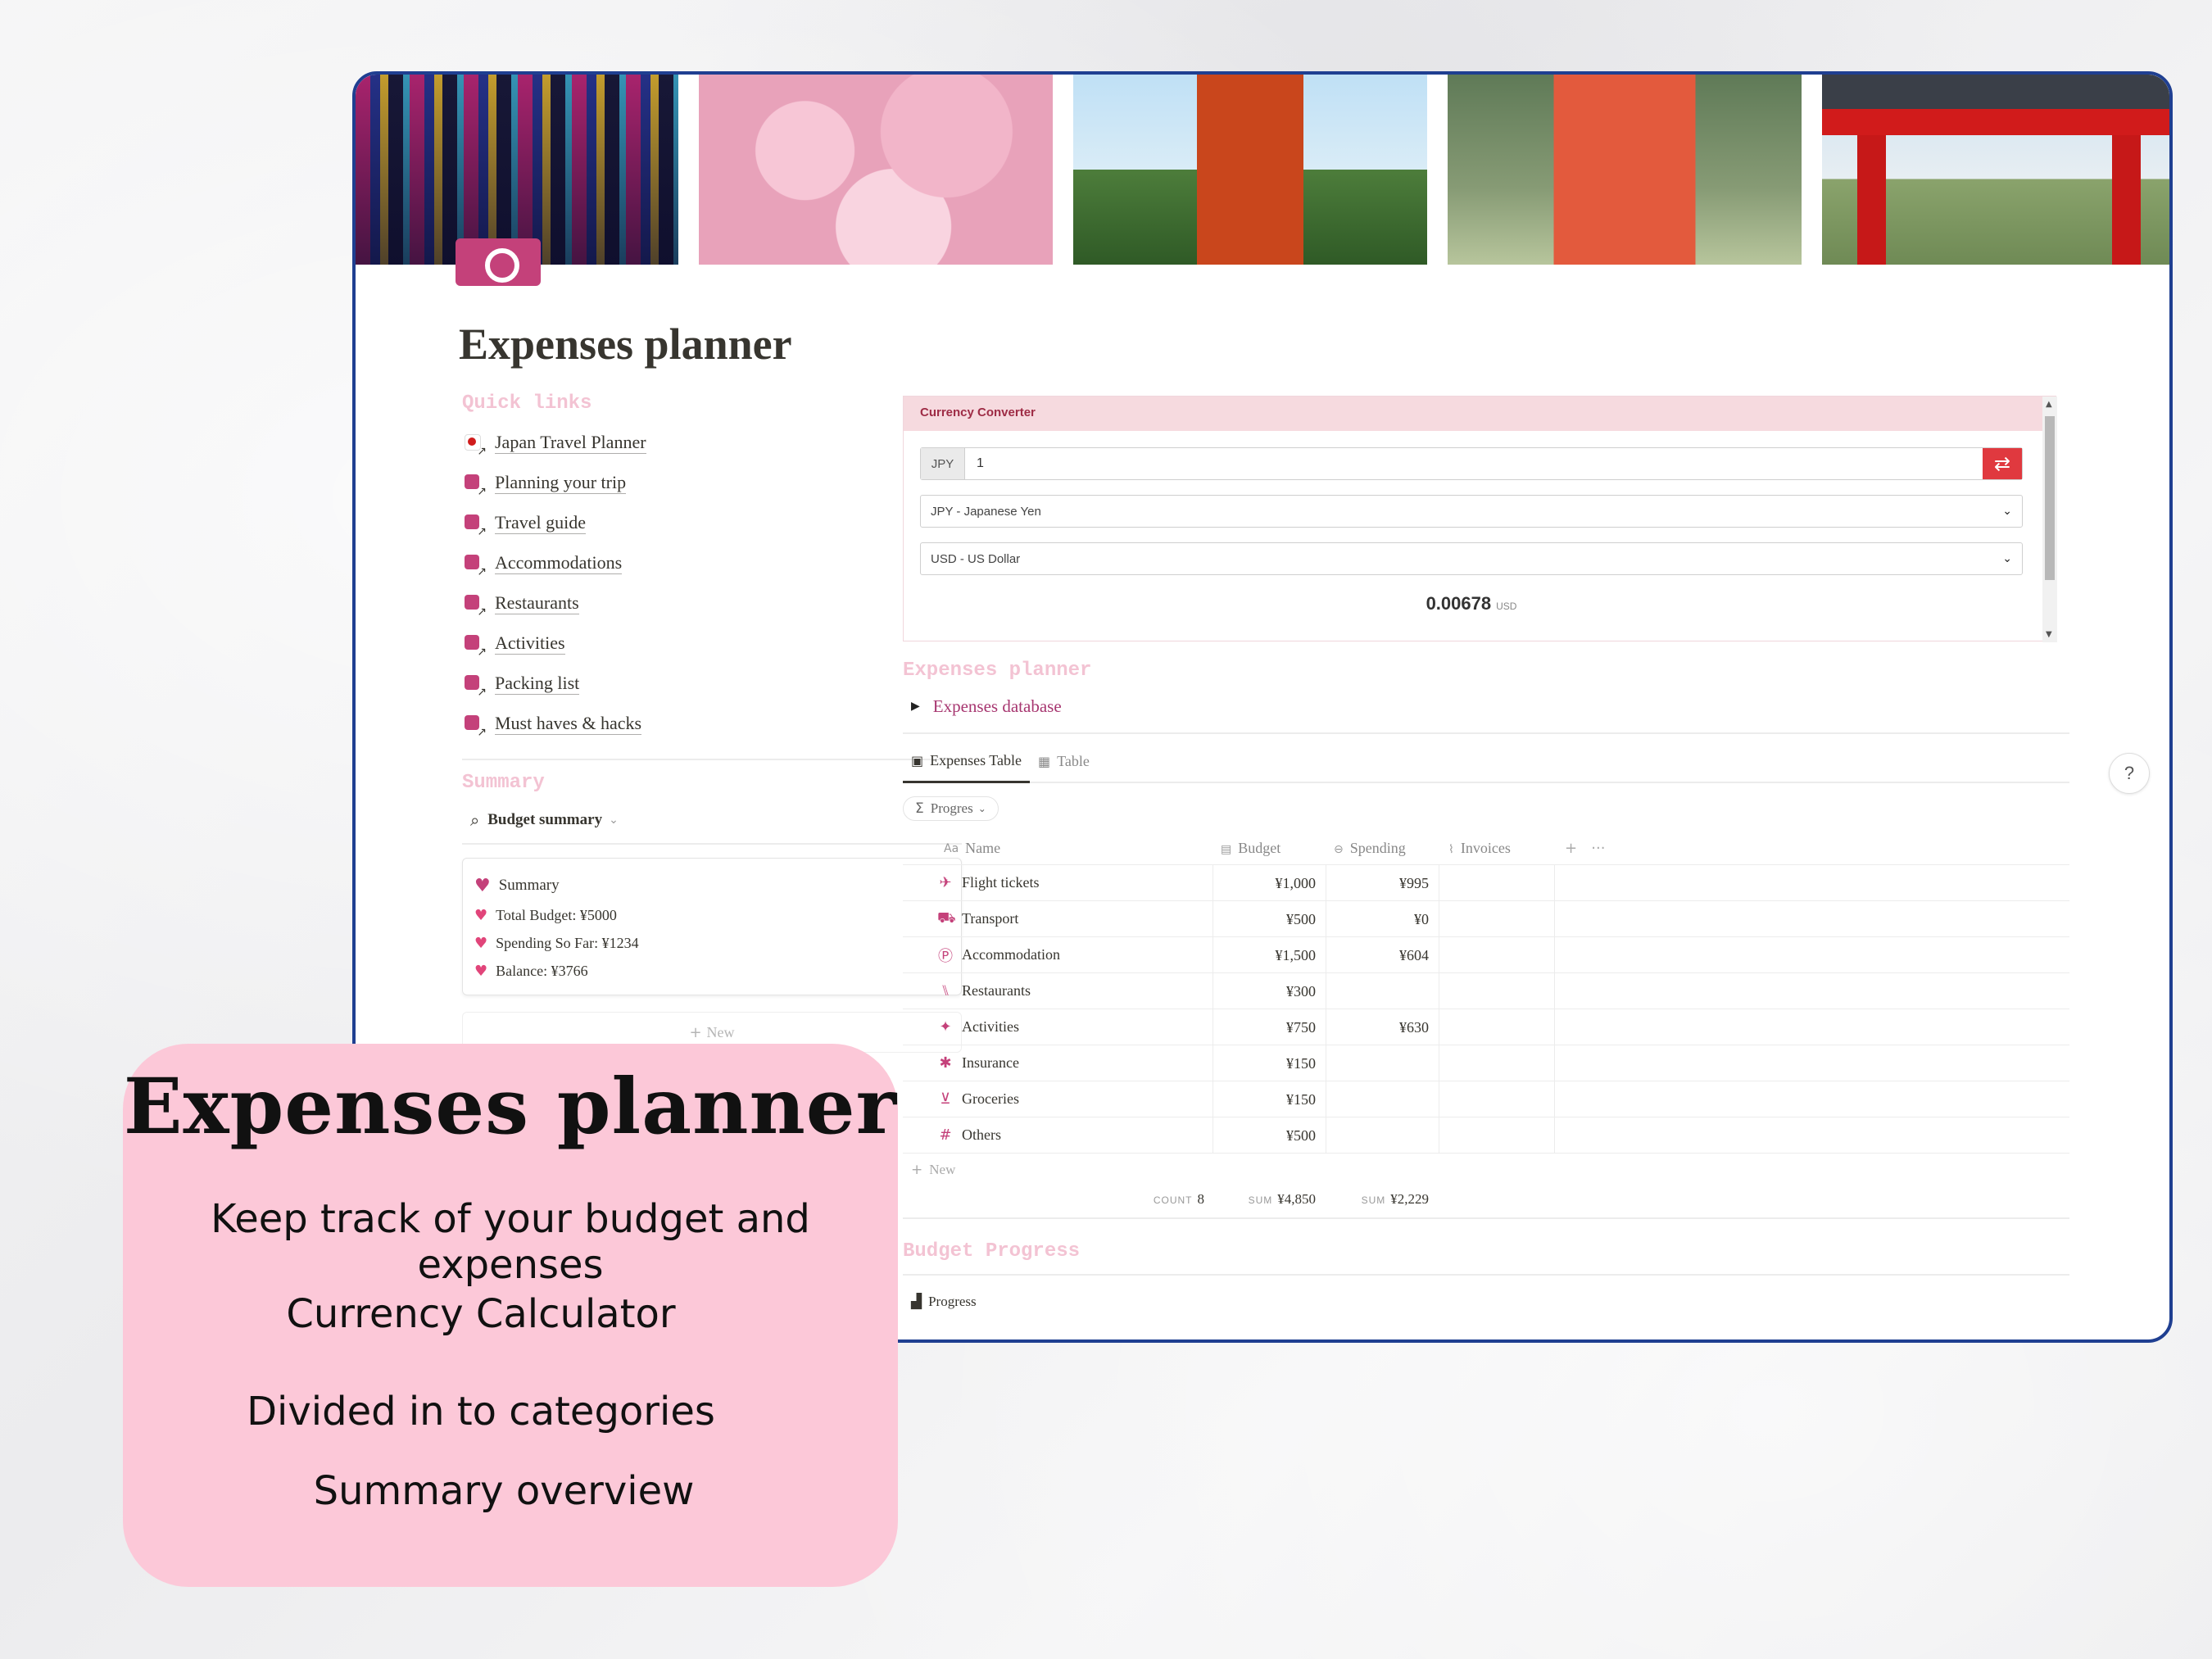  What do you see at coordinates (990, 918) in the screenshot?
I see `row-name: Transport` at bounding box center [990, 918].